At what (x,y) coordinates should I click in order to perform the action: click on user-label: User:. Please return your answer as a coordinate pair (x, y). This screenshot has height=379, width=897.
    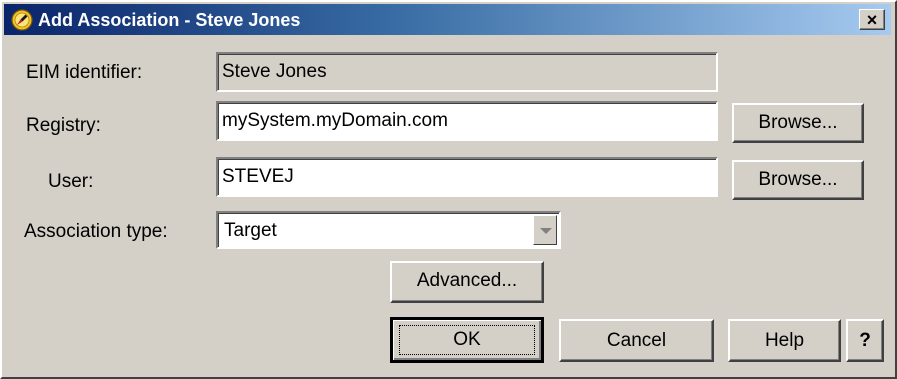
    Looking at the image, I should click on (71, 181).